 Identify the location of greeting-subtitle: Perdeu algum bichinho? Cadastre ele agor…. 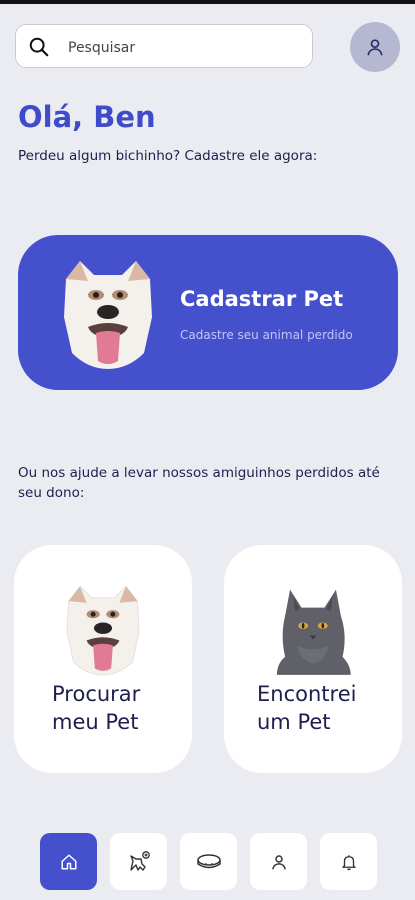
(168, 156).